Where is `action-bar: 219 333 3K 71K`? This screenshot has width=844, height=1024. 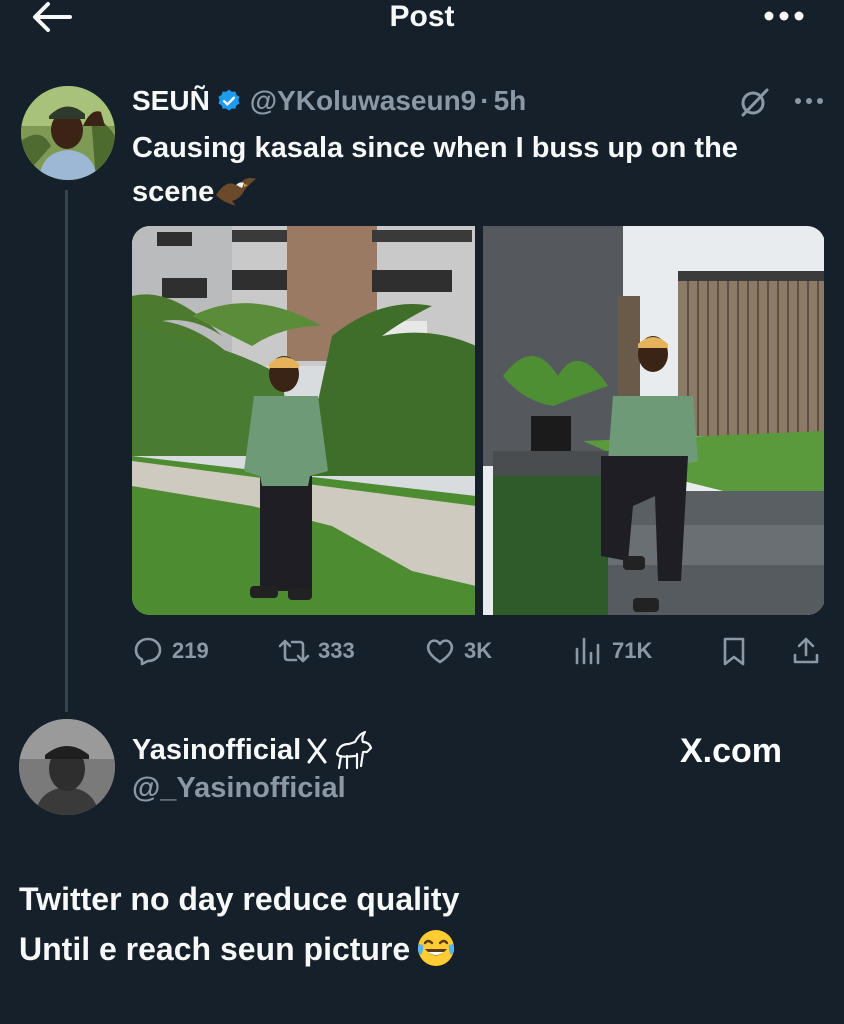 action-bar: 219 333 3K 71K is located at coordinates (479, 651).